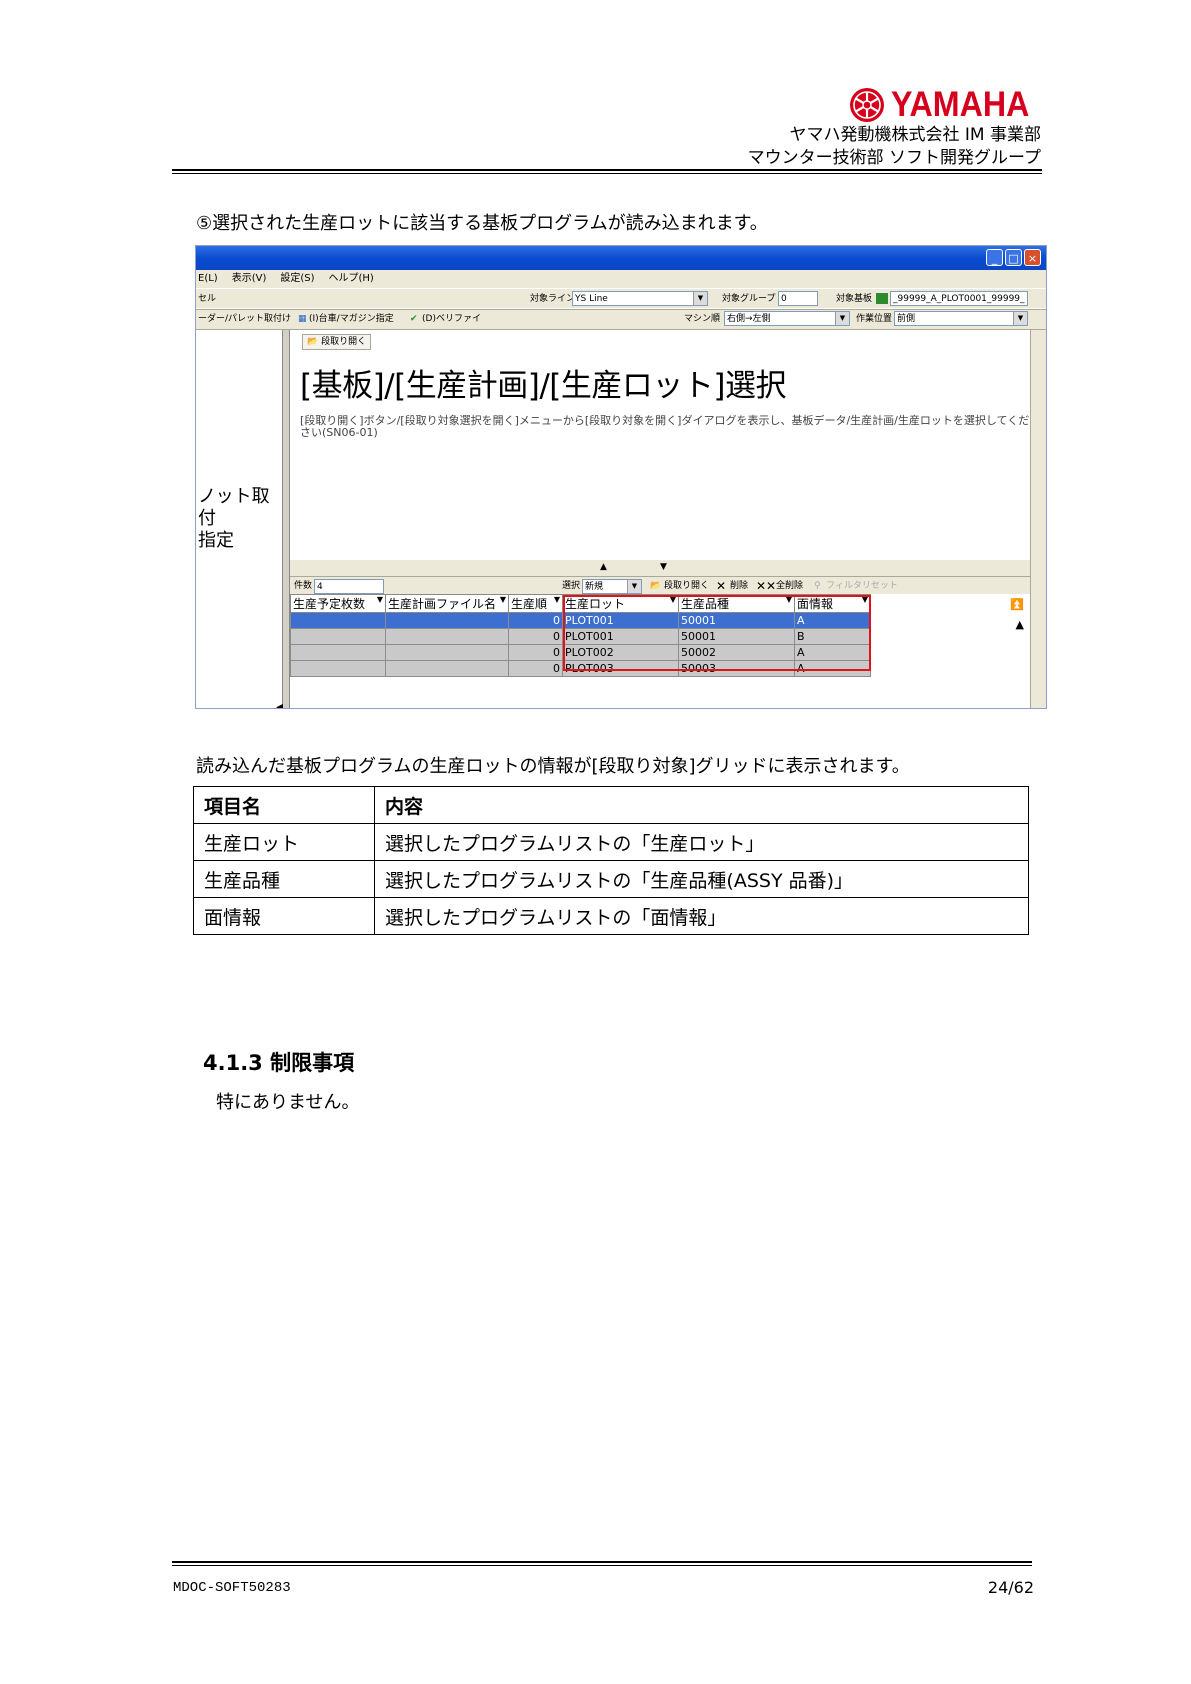 Image resolution: width=1191 pixels, height=1684 pixels. Describe the element at coordinates (580, 620) in the screenshot. I see `grid-row: 0 PLOT001 50001 A` at that location.